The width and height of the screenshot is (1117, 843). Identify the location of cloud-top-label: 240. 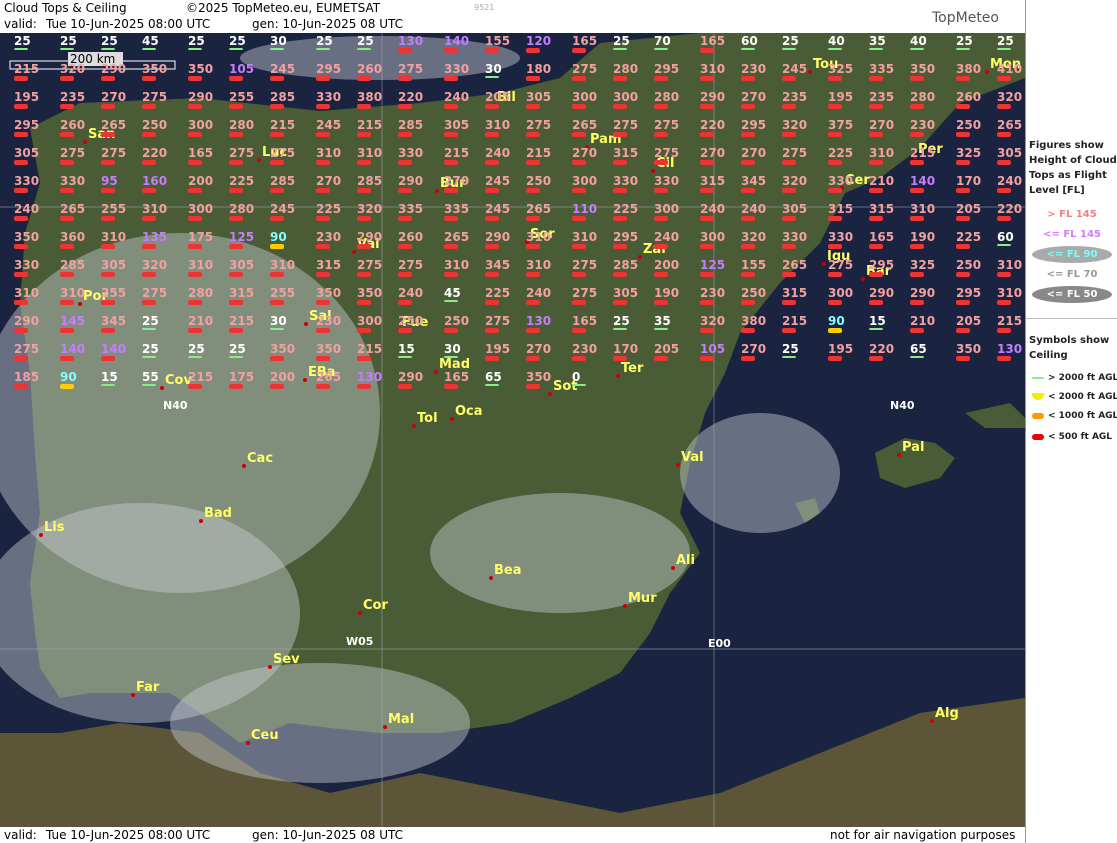
(666, 237).